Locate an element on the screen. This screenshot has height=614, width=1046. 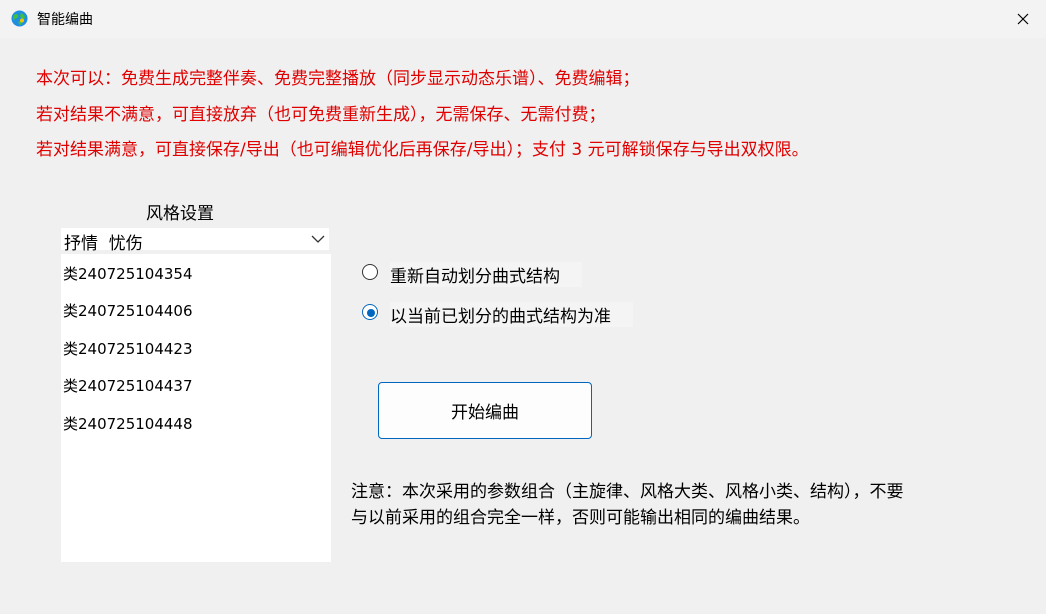
list-item: 类240725104437 is located at coordinates (128, 385).